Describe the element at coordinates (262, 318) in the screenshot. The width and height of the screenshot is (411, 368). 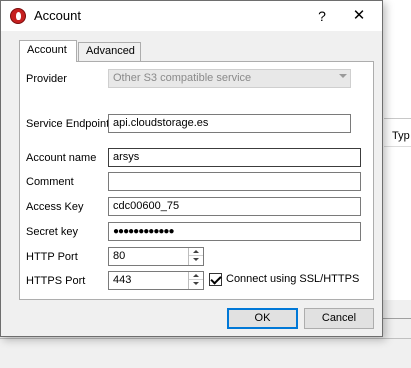
I see `ok-button: OK` at that location.